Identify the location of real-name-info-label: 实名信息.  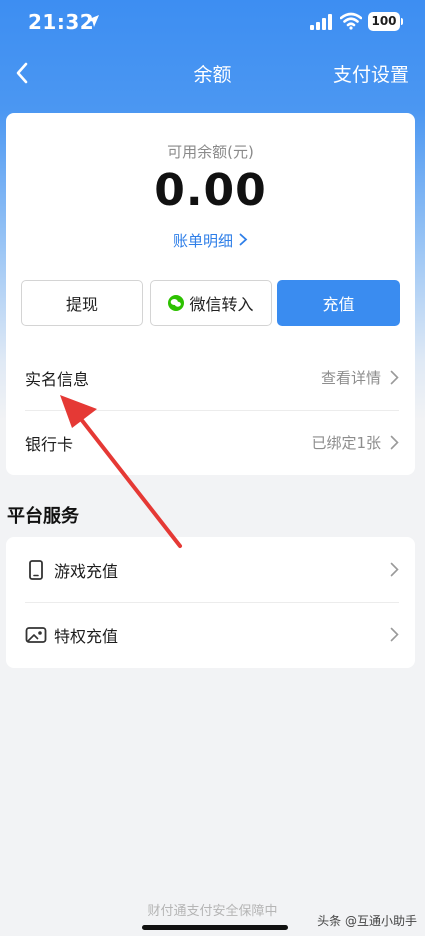
(57, 379).